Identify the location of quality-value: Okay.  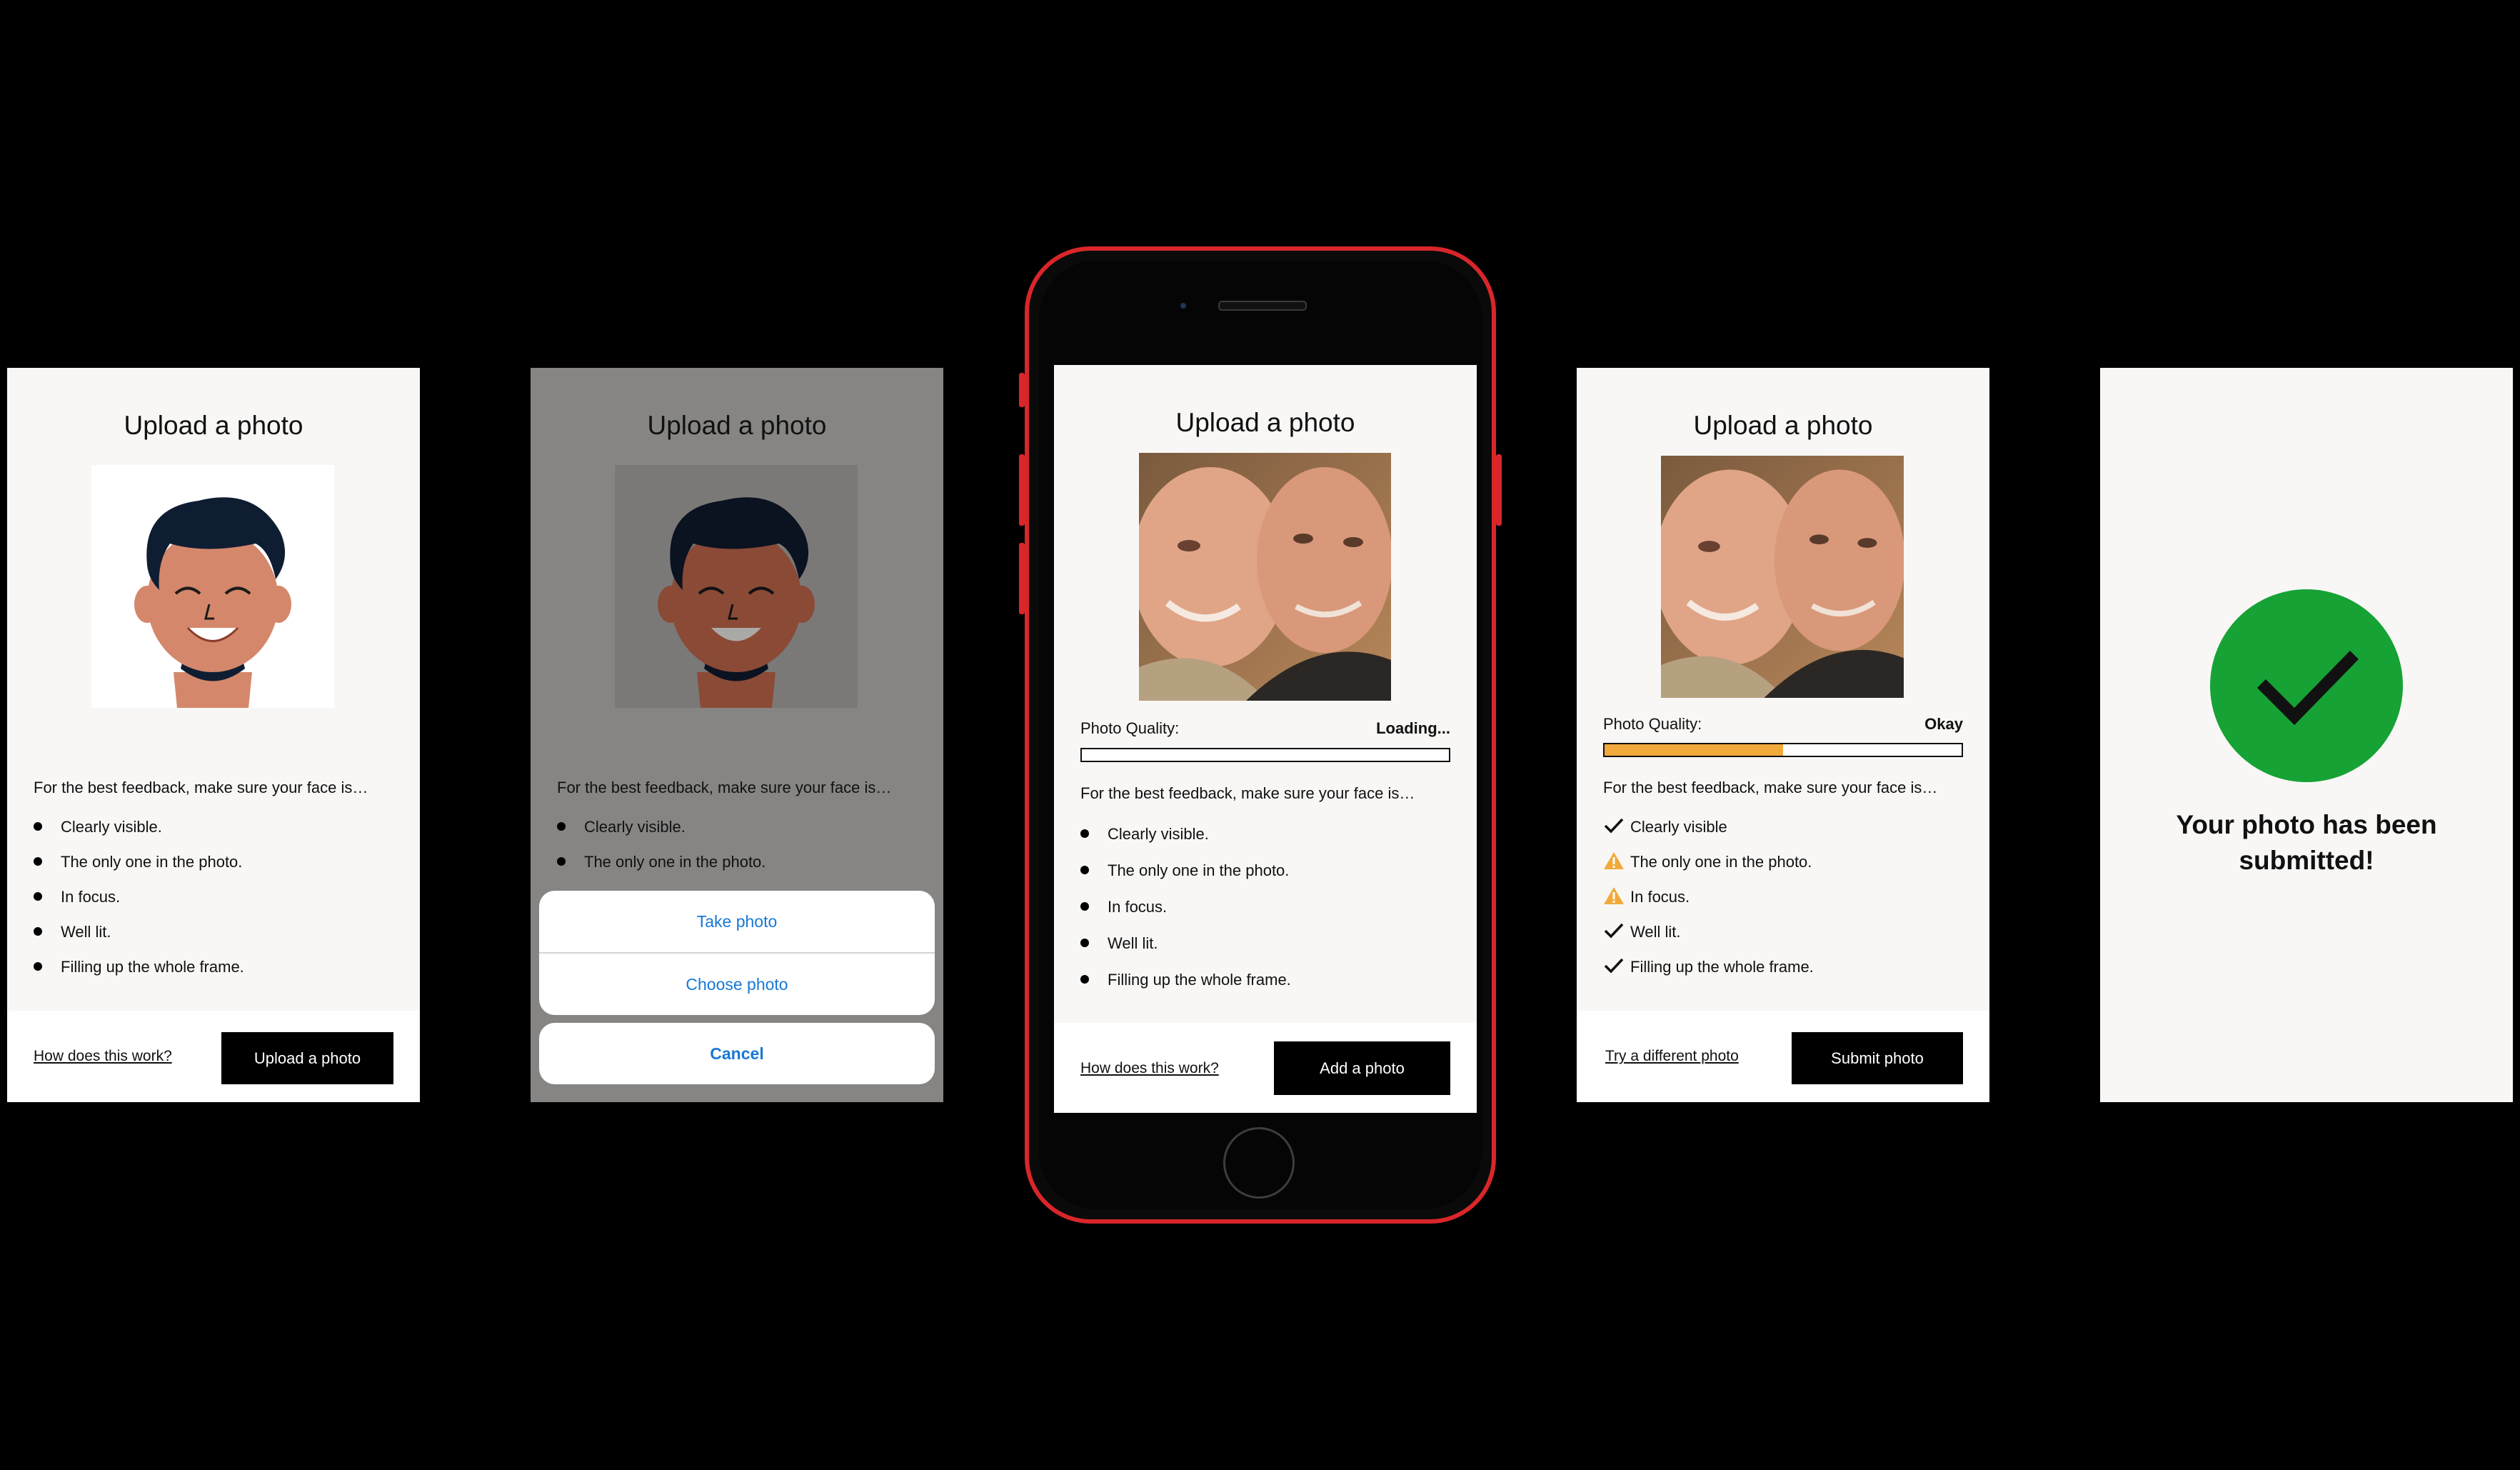
(1943, 724).